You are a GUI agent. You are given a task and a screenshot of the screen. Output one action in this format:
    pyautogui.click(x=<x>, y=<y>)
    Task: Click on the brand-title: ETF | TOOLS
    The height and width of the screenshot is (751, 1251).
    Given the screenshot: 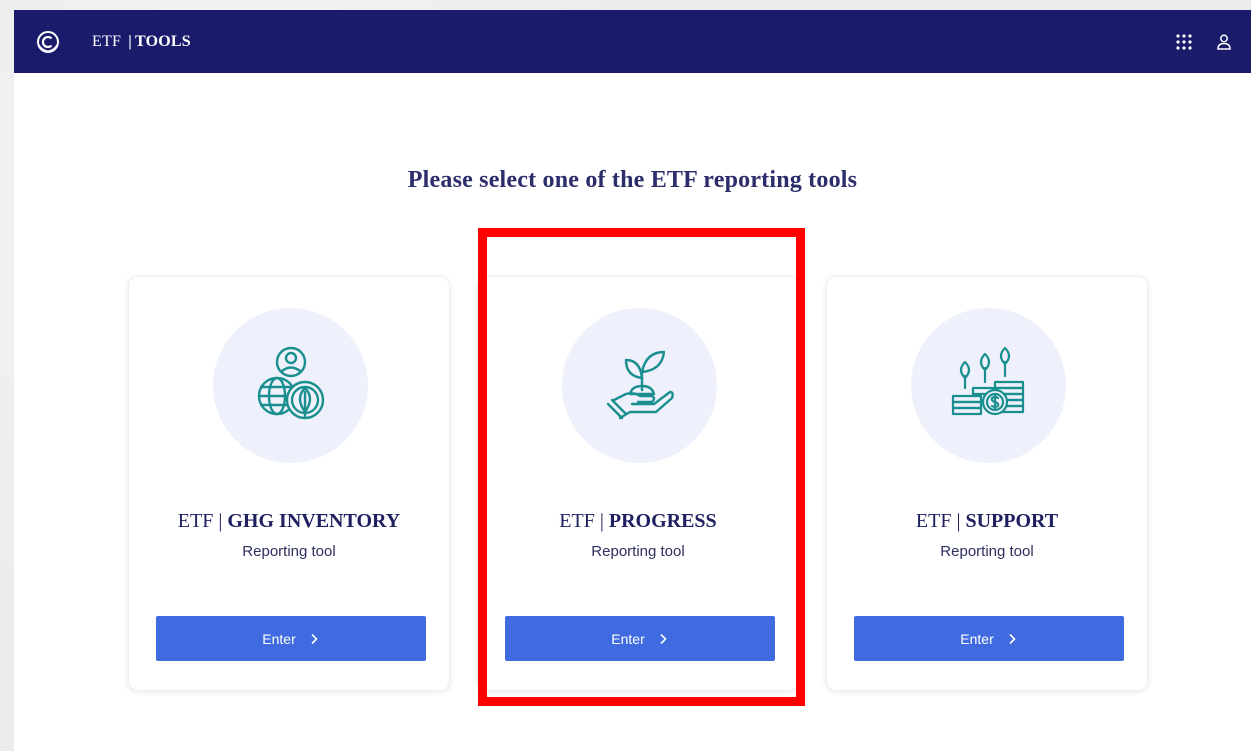 What is the action you would take?
    pyautogui.click(x=141, y=42)
    